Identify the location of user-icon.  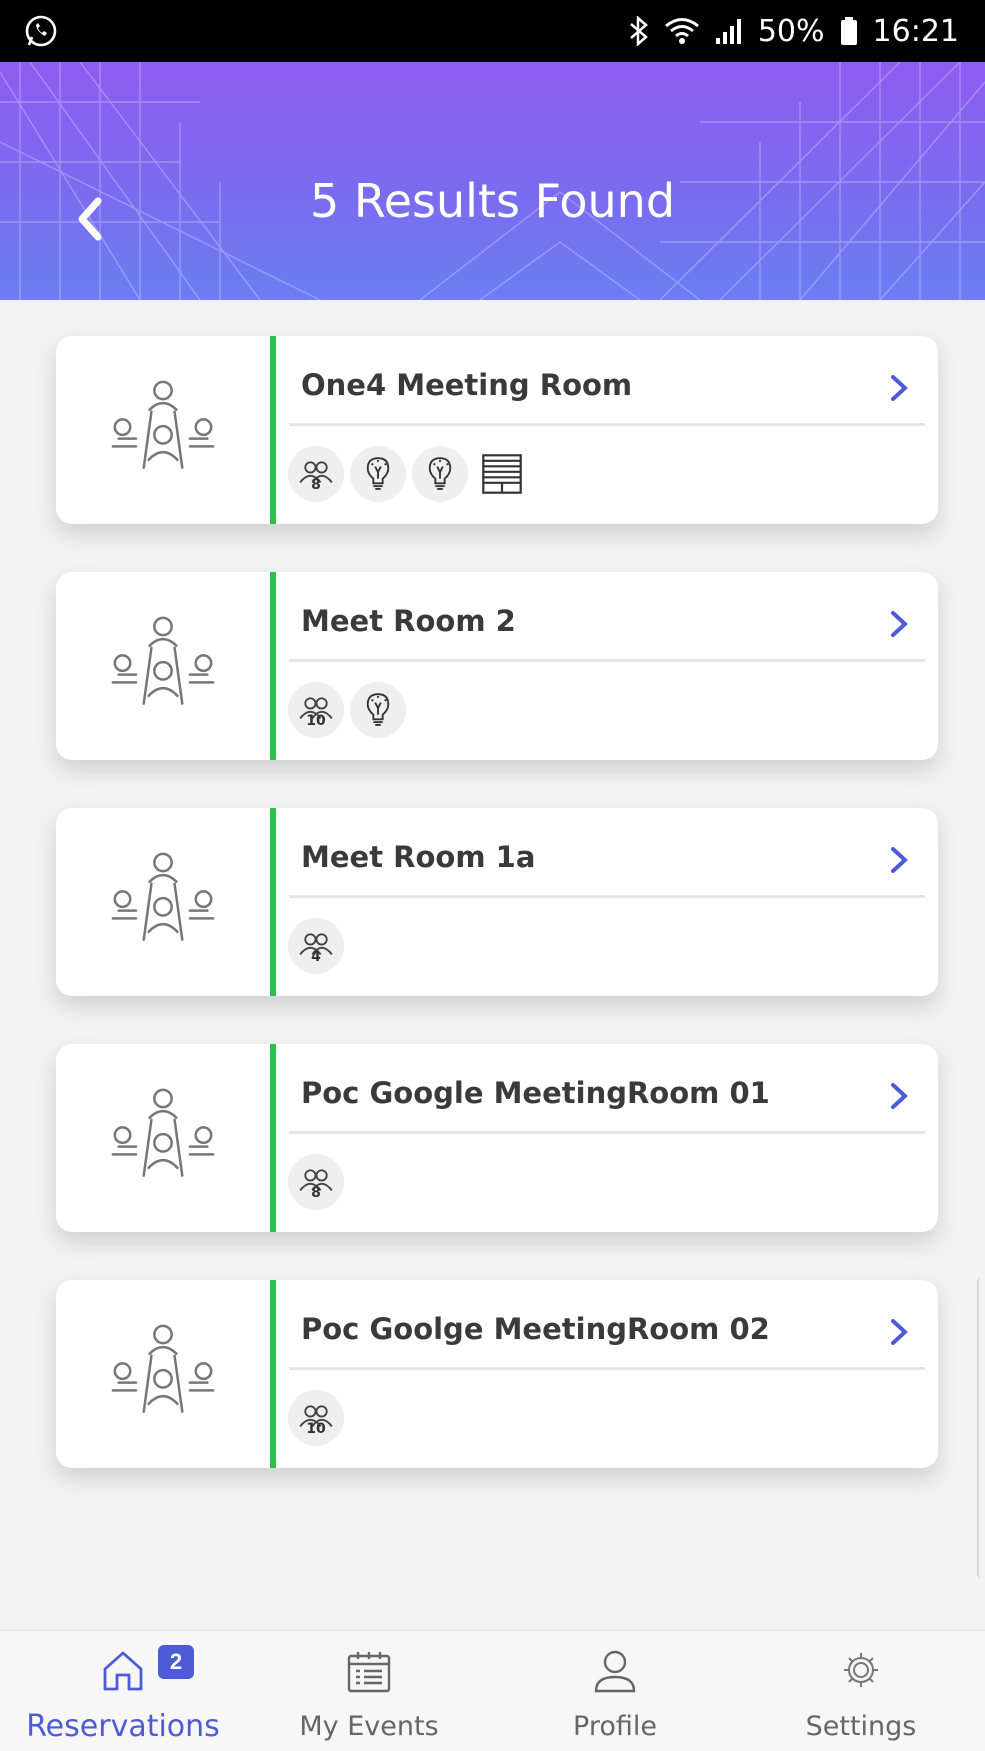
(615, 1671).